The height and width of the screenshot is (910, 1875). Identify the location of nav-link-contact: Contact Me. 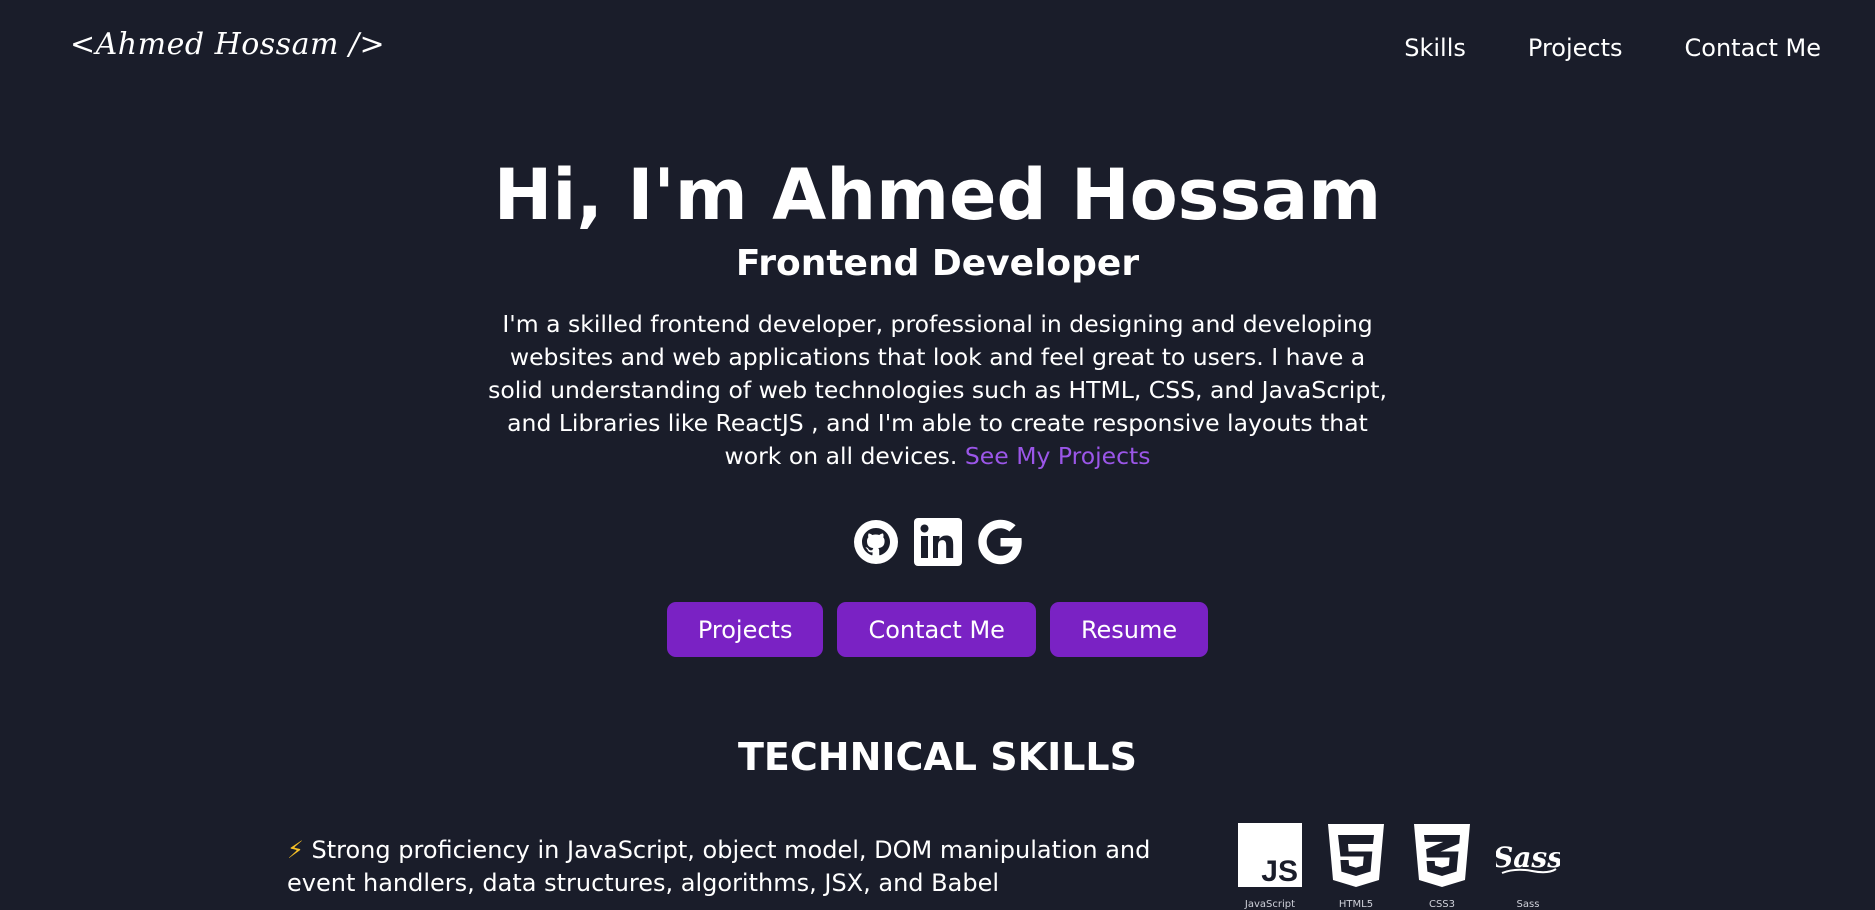
(1753, 48).